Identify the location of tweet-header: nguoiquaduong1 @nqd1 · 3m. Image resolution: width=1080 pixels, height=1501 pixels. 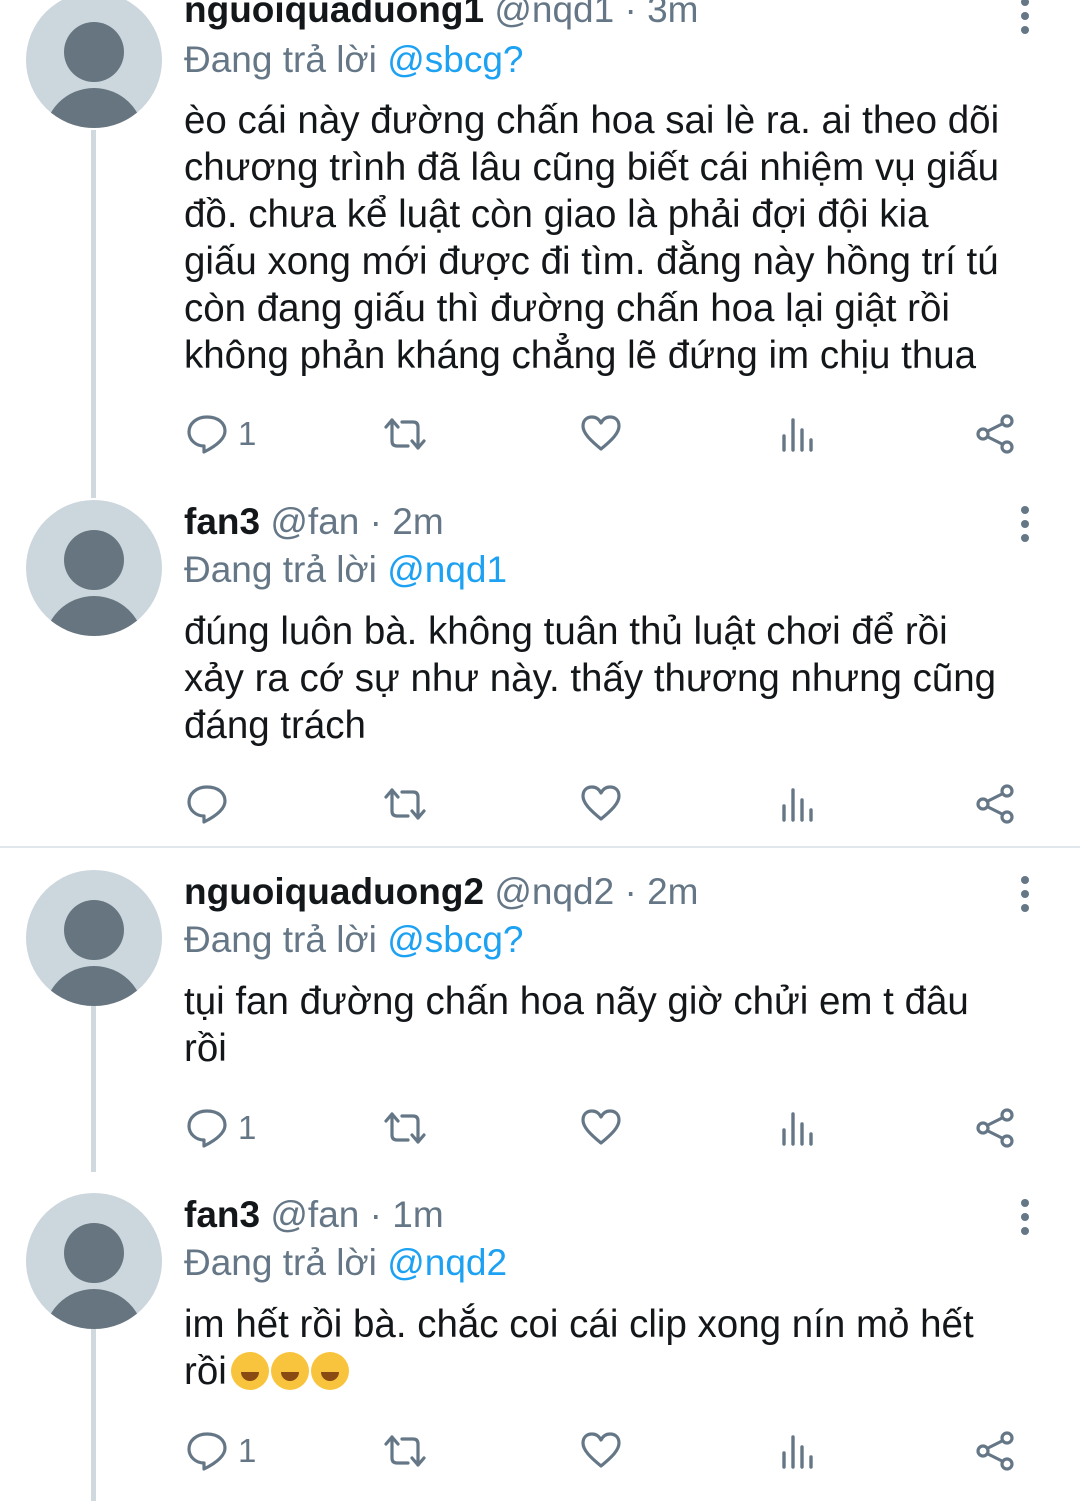
(441, 16).